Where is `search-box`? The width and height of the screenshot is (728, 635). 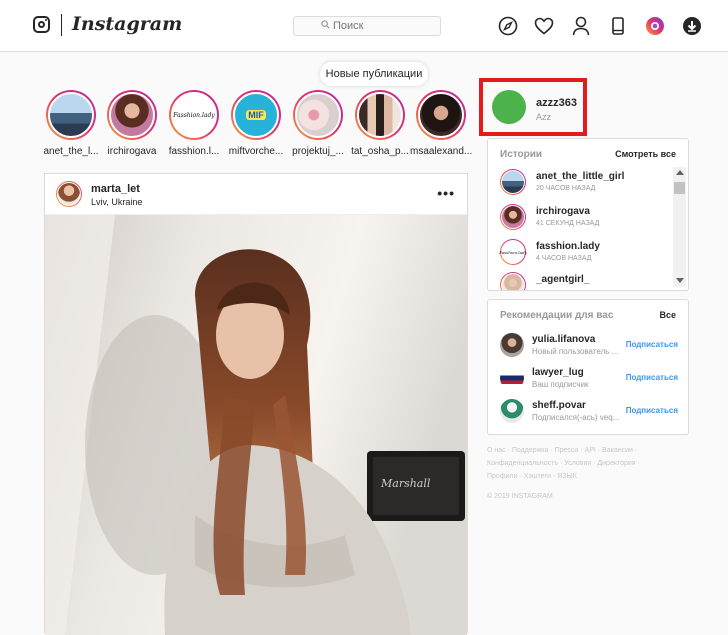 search-box is located at coordinates (367, 26).